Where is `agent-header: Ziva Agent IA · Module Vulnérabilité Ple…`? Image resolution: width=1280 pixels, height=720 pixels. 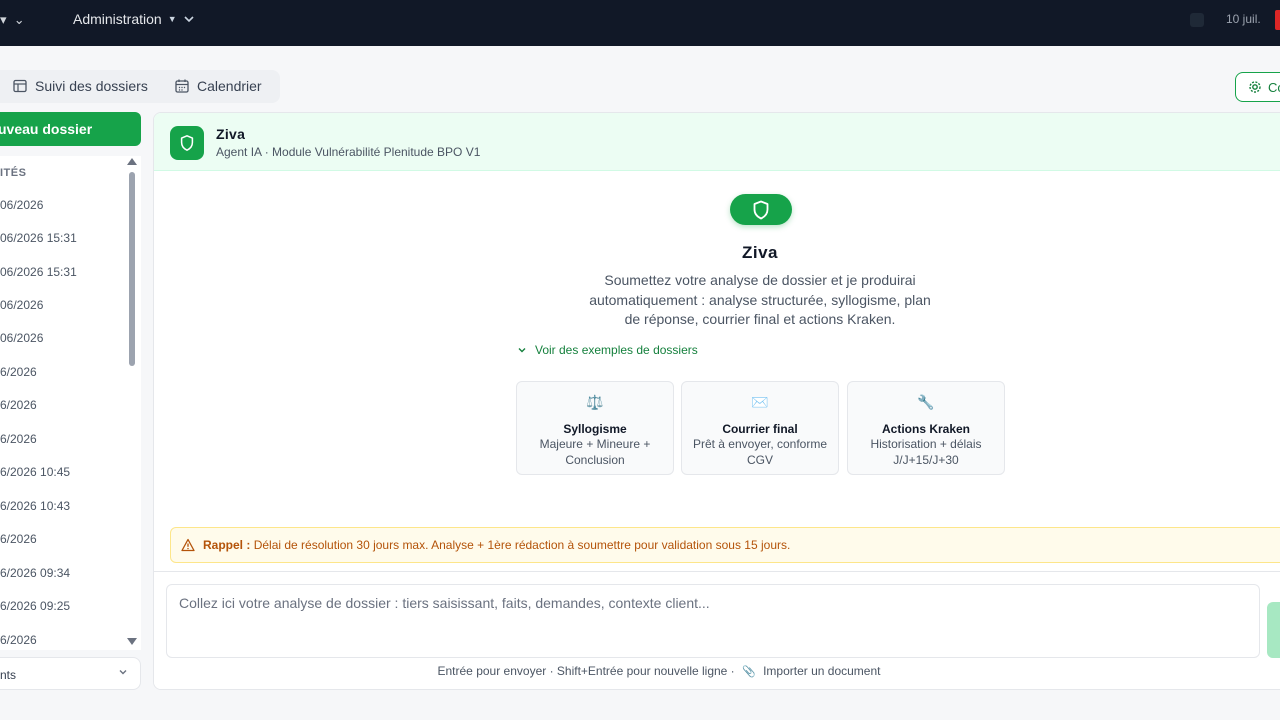
agent-header: Ziva Agent IA · Module Vulnérabilité Ple… is located at coordinates (717, 142).